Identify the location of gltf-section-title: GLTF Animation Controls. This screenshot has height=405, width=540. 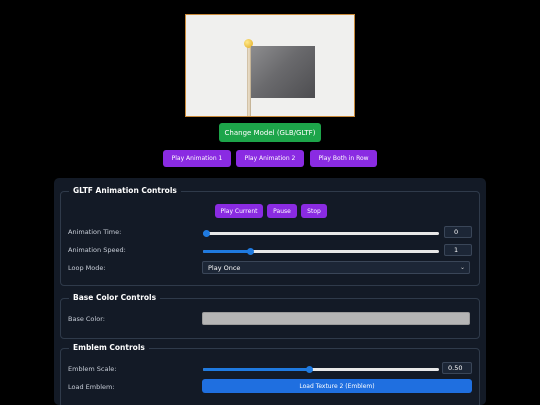
(125, 190).